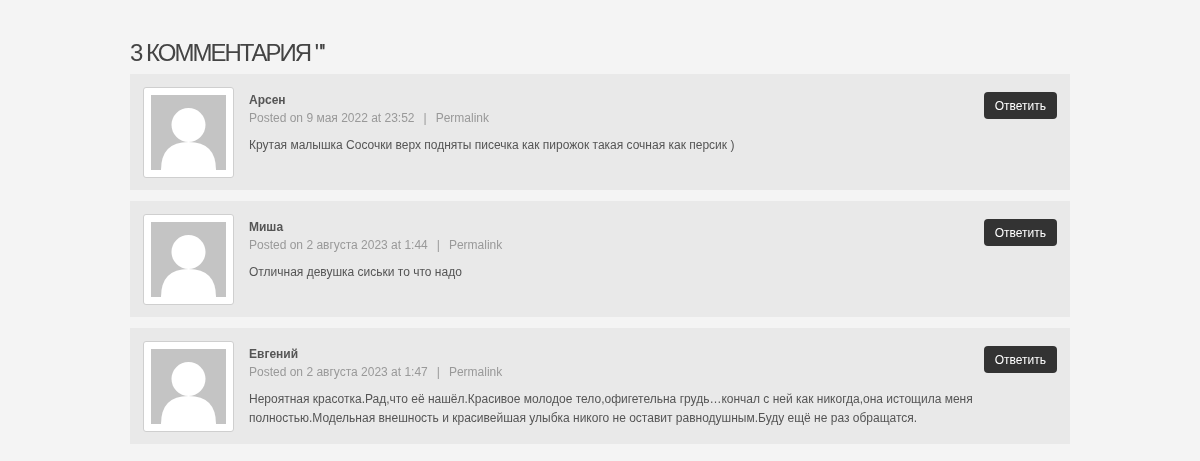 The image size is (1200, 461). What do you see at coordinates (338, 372) in the screenshot?
I see `post-date: Posted on 2 августа 2023 at 1:47` at bounding box center [338, 372].